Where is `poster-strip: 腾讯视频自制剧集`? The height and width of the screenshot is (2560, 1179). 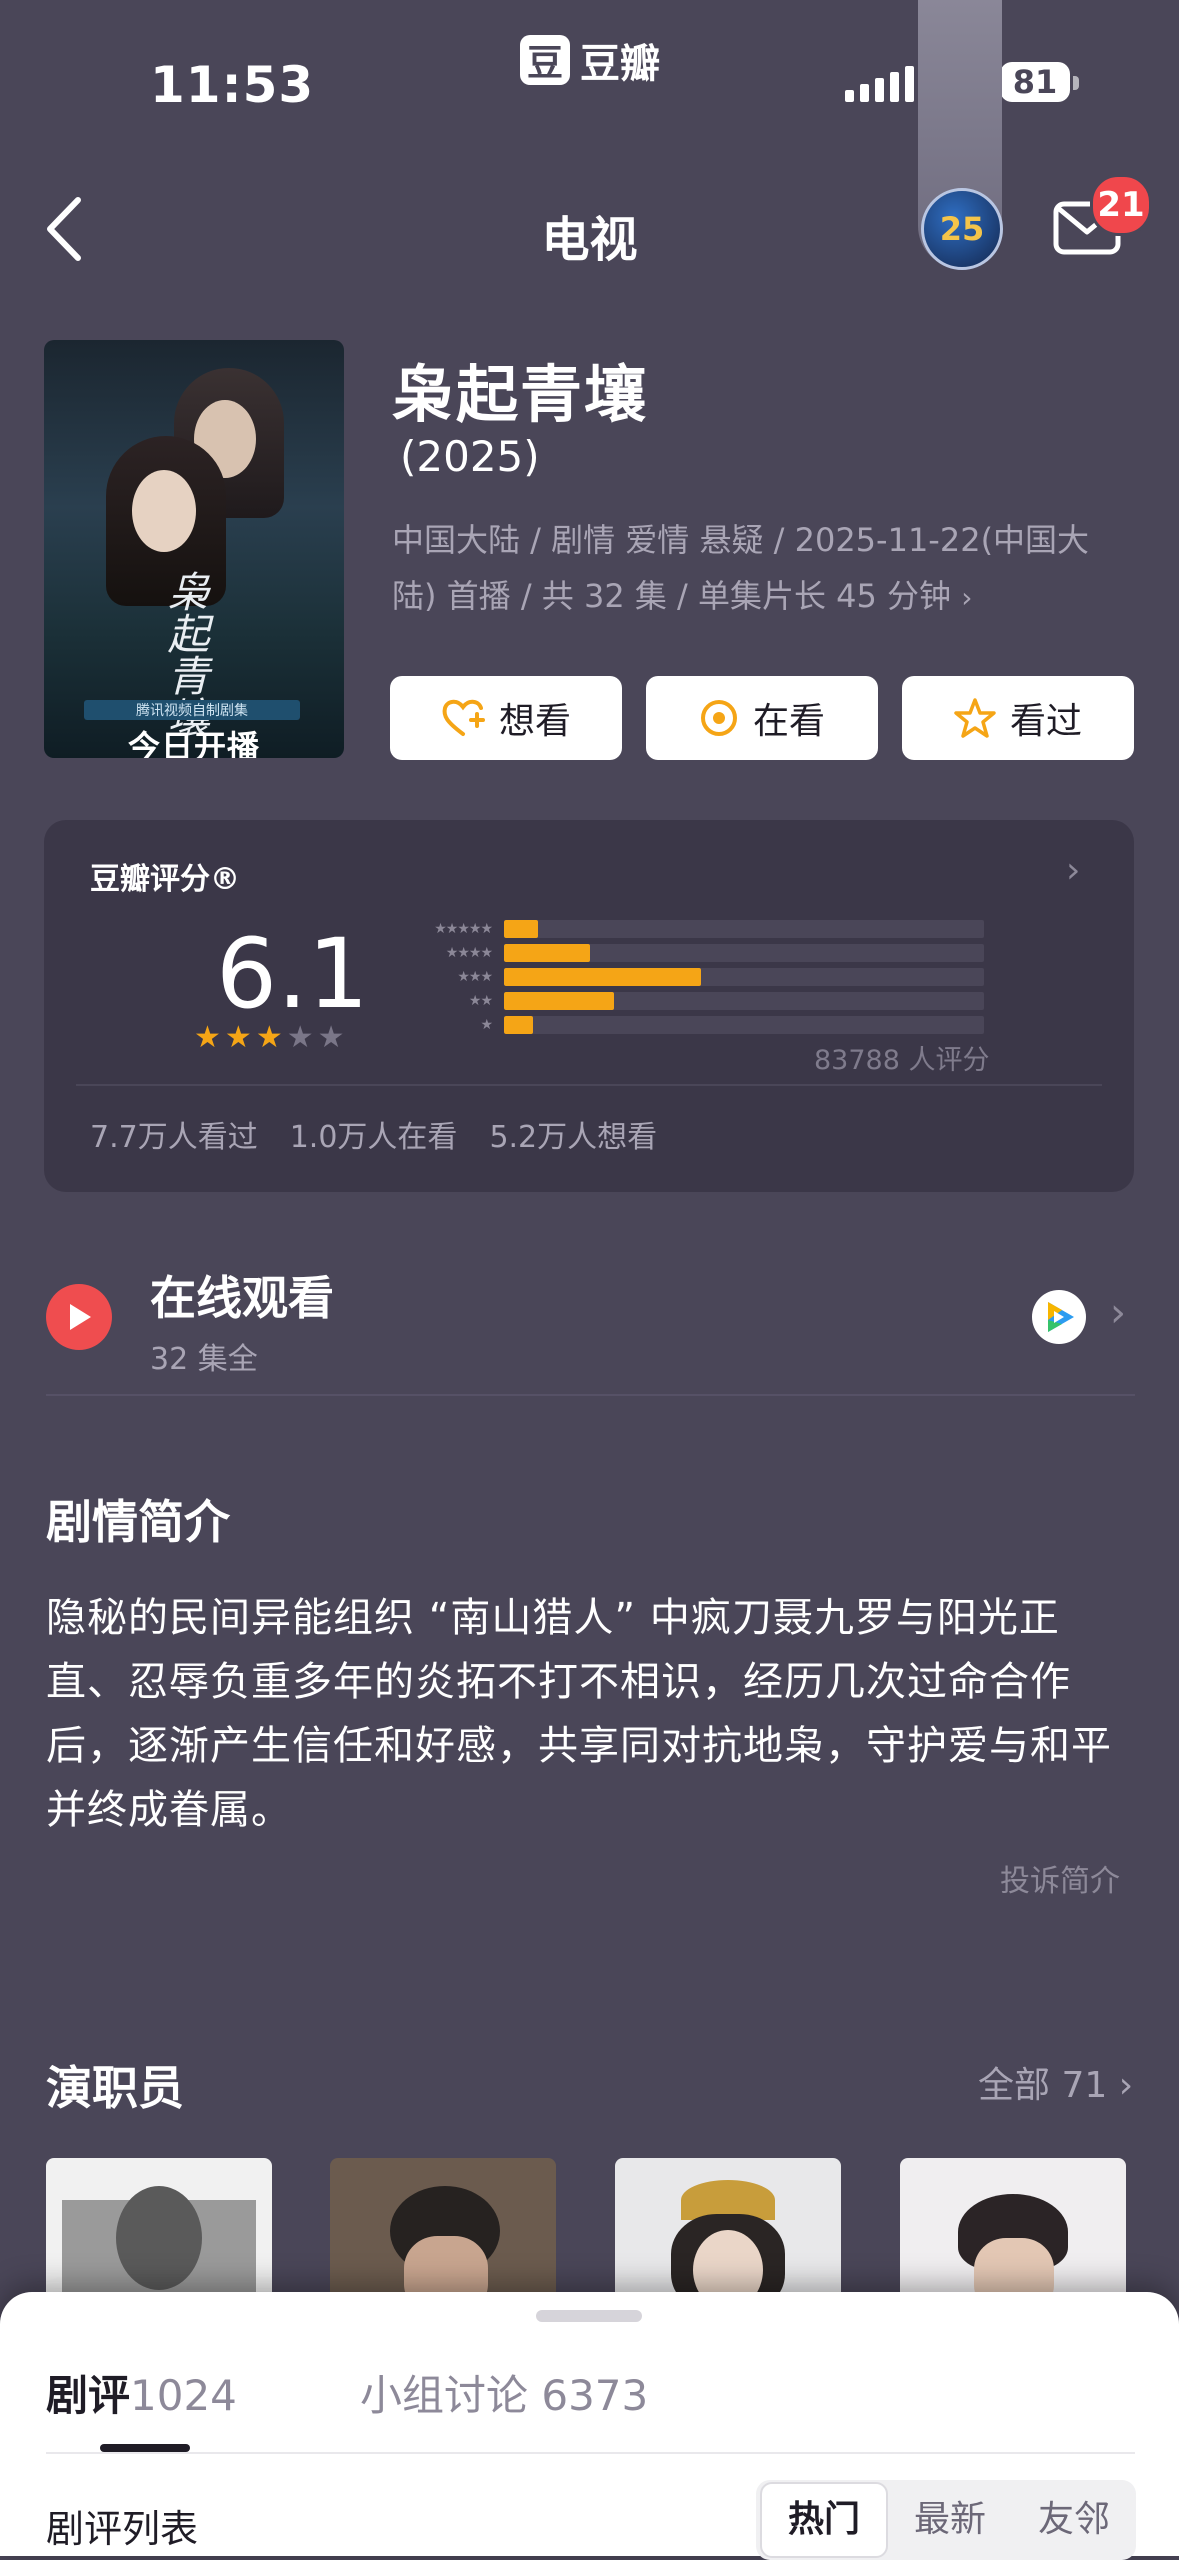
poster-strip: 腾讯视频自制剧集 is located at coordinates (192, 710).